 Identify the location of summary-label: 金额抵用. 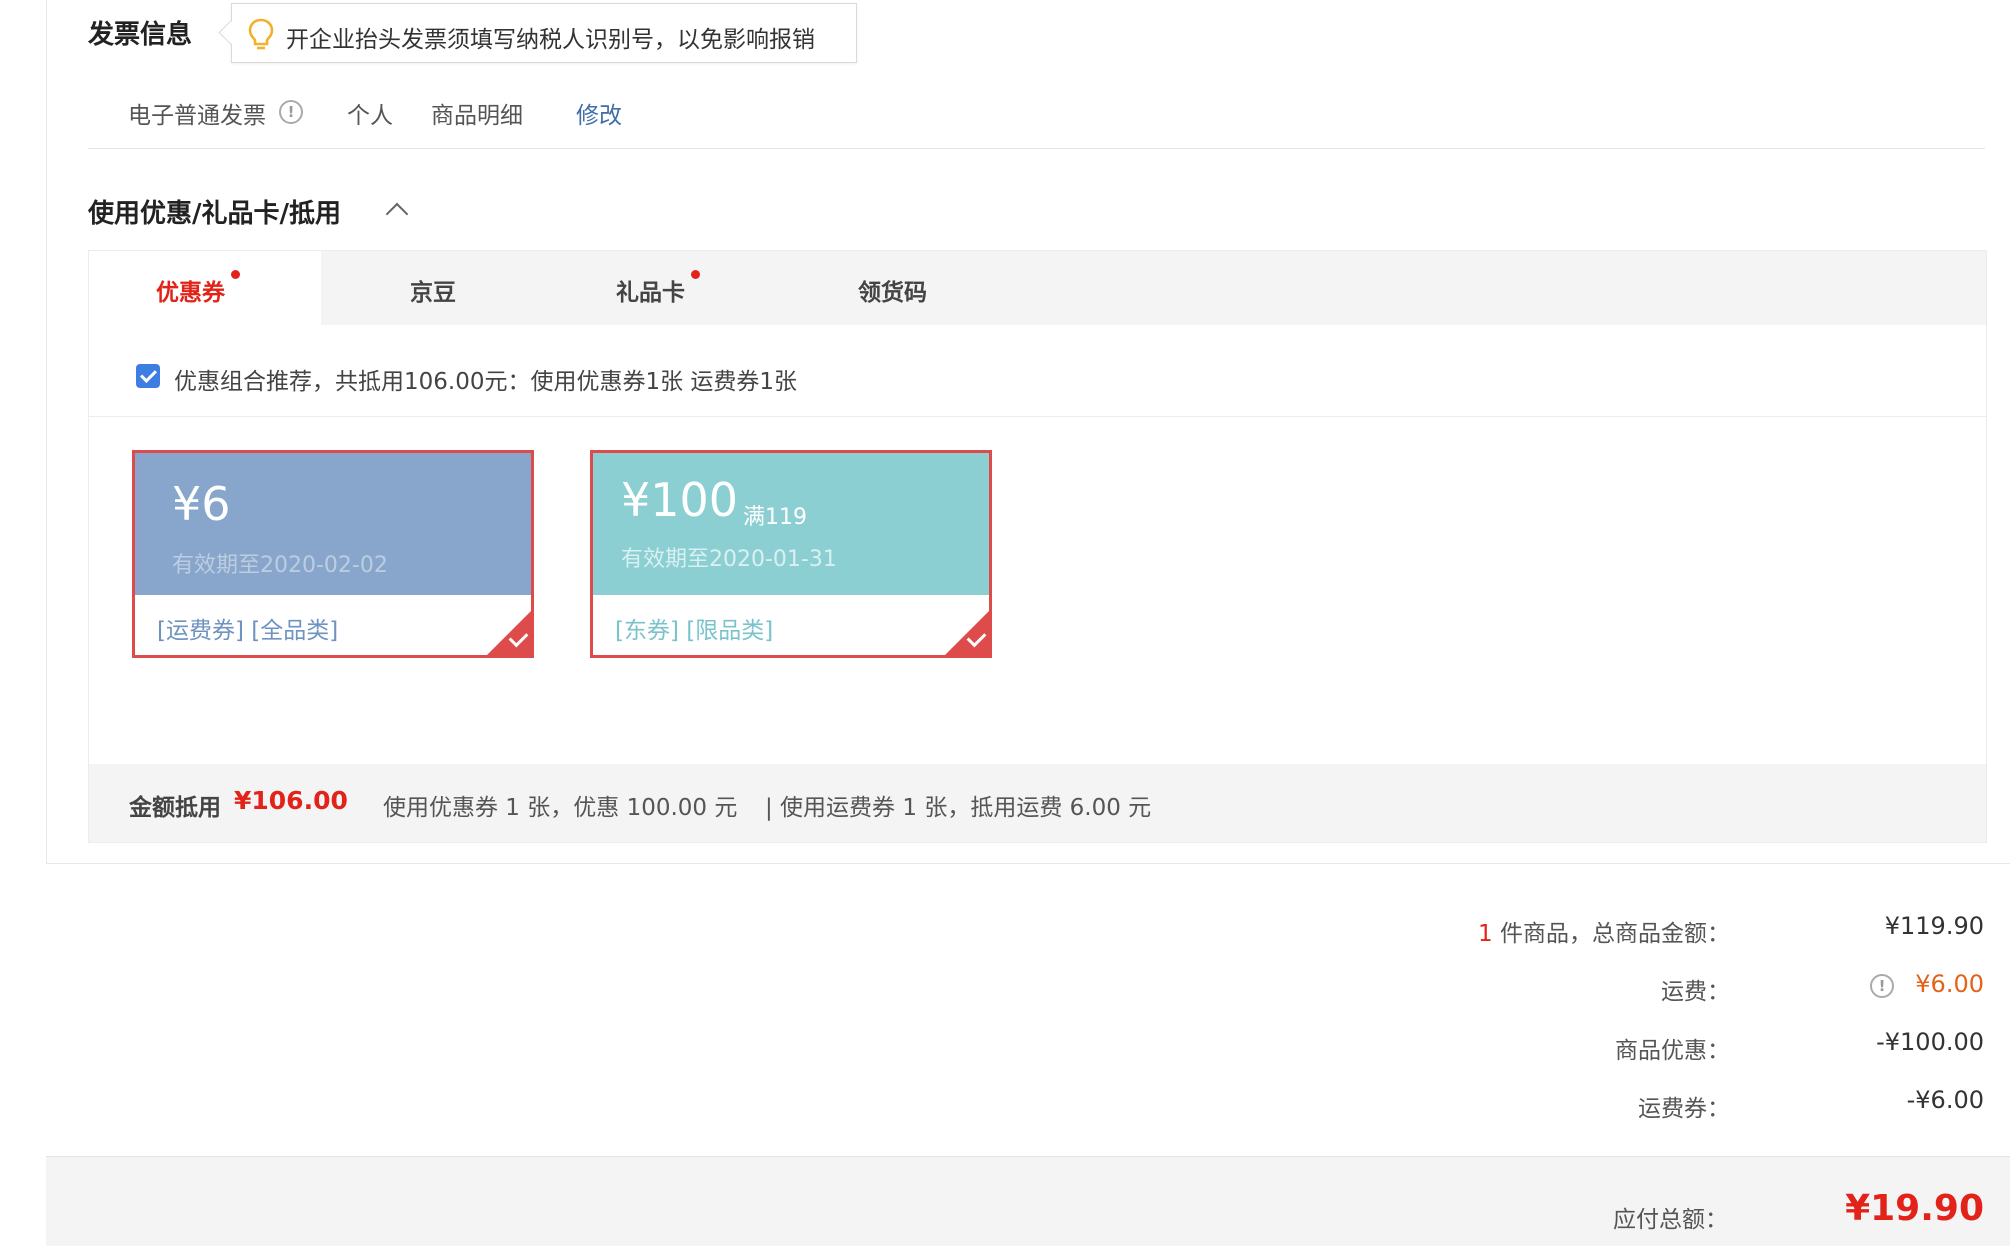
(175, 808).